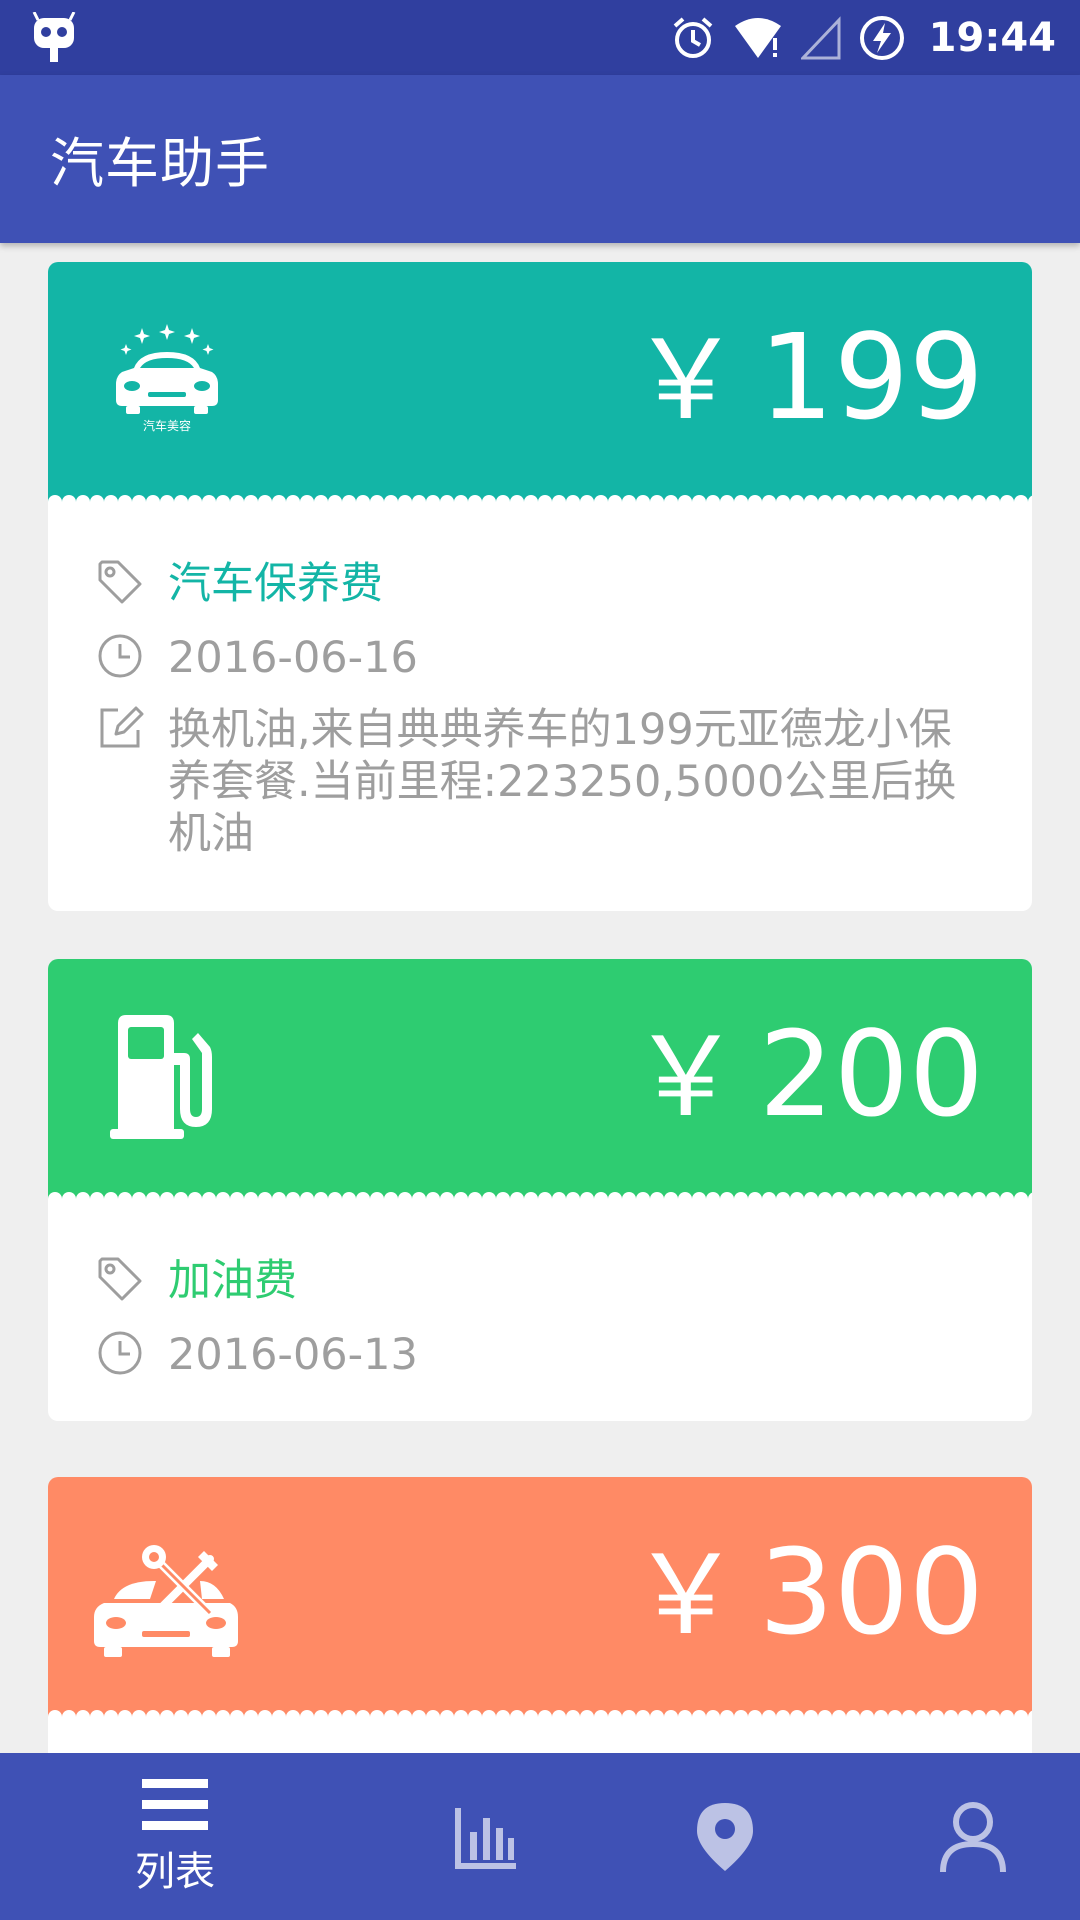  I want to click on record-card-header: 汽车美容 ￥ 199, so click(540, 382).